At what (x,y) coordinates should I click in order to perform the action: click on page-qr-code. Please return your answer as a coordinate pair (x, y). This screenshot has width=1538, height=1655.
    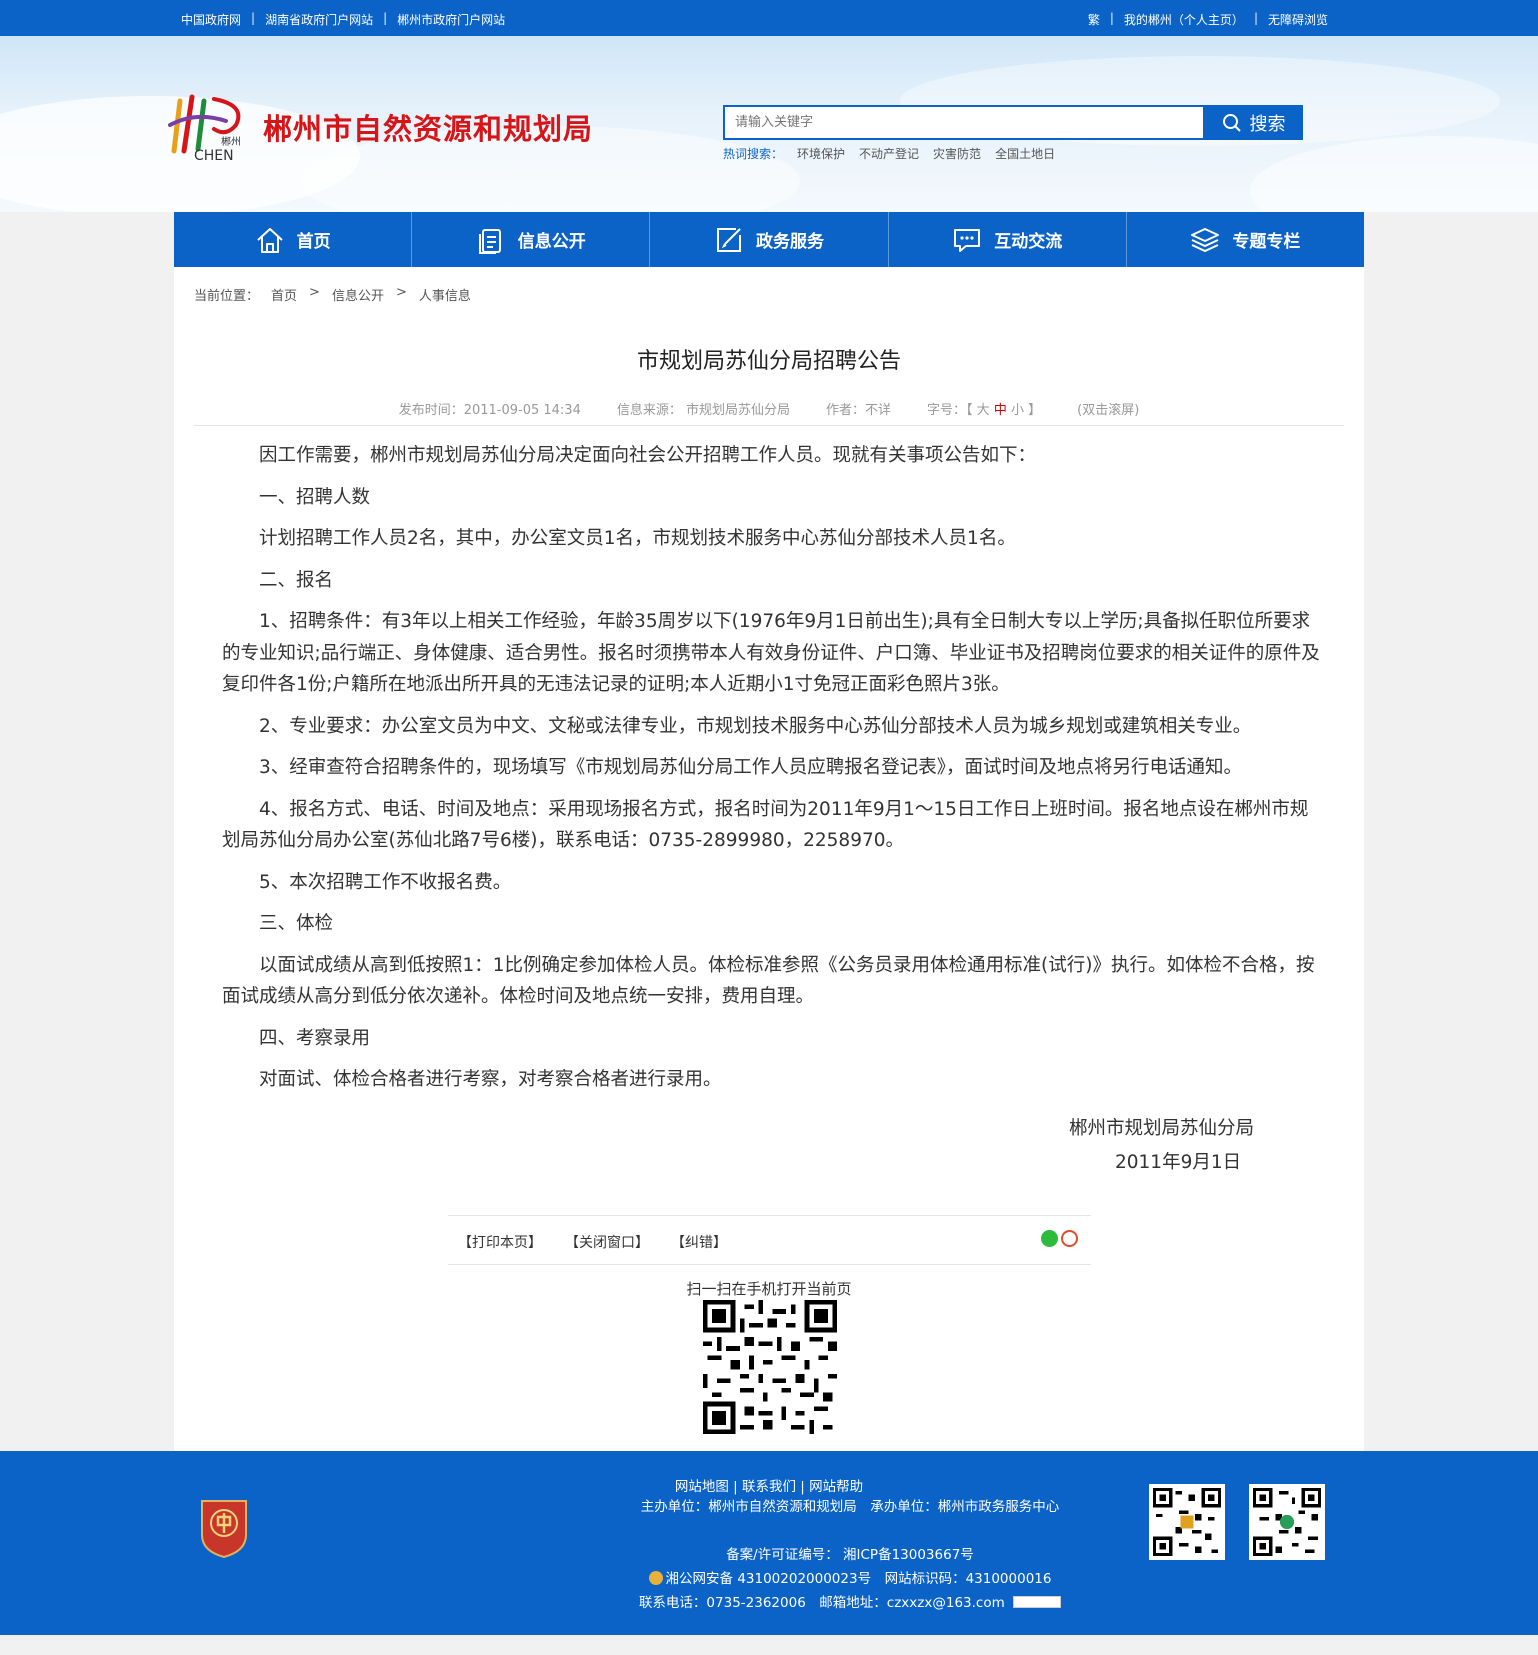
    Looking at the image, I should click on (770, 1367).